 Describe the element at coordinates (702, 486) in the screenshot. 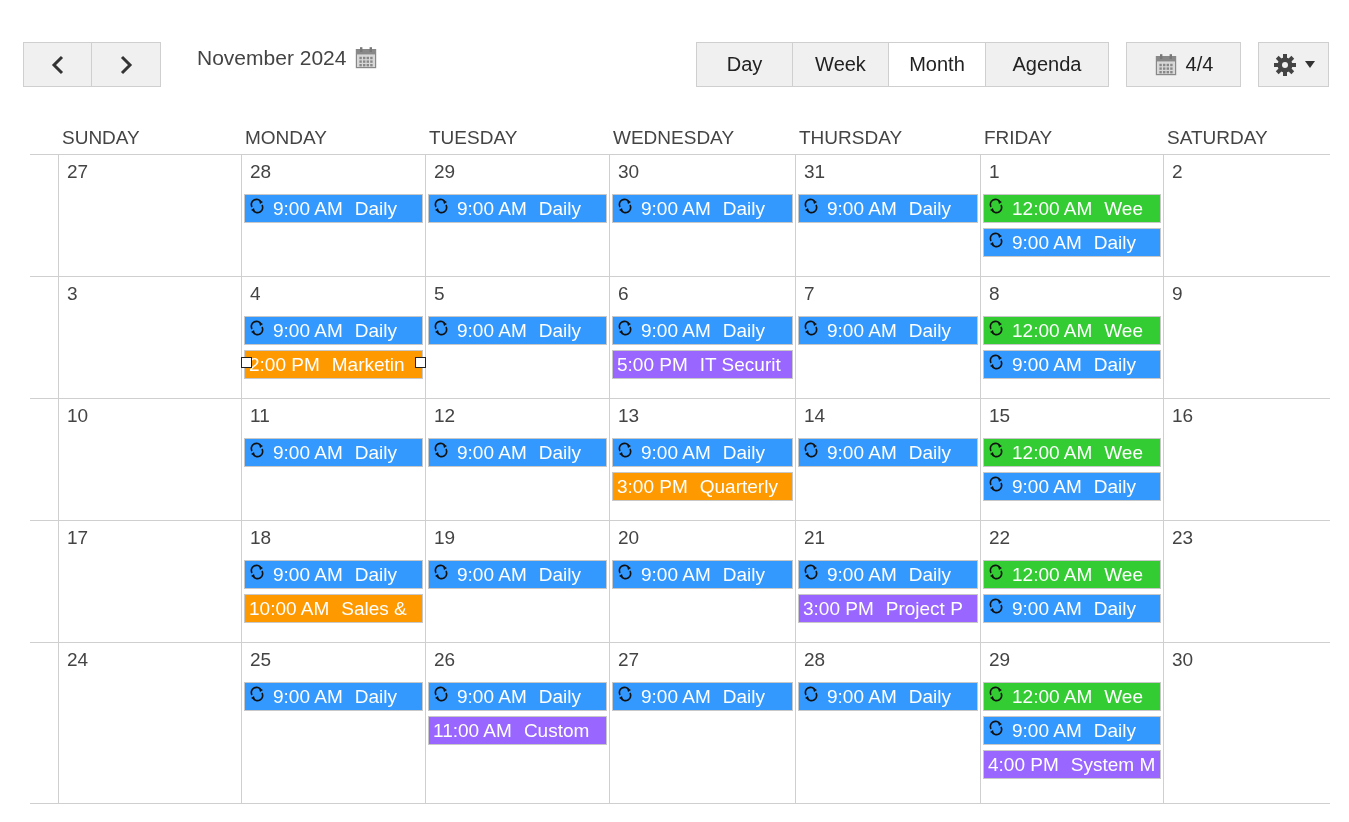

I see `calendar-event: 3:00 PM Quarterly` at that location.